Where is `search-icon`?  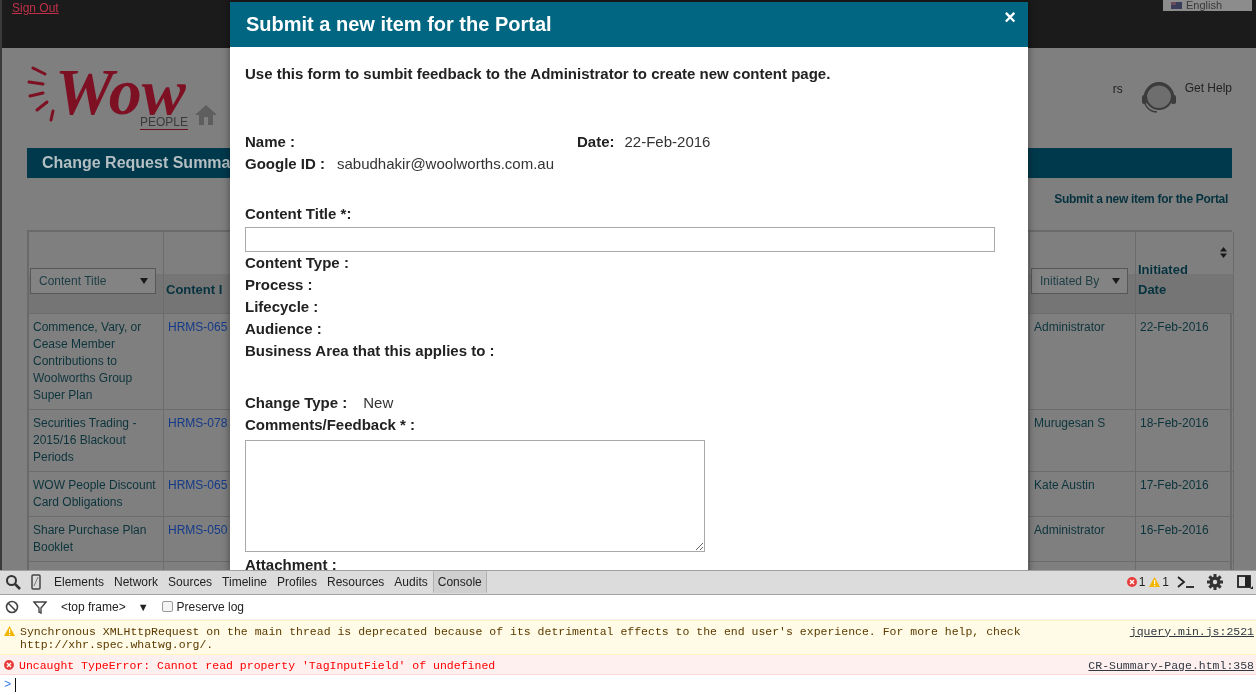 search-icon is located at coordinates (13, 582).